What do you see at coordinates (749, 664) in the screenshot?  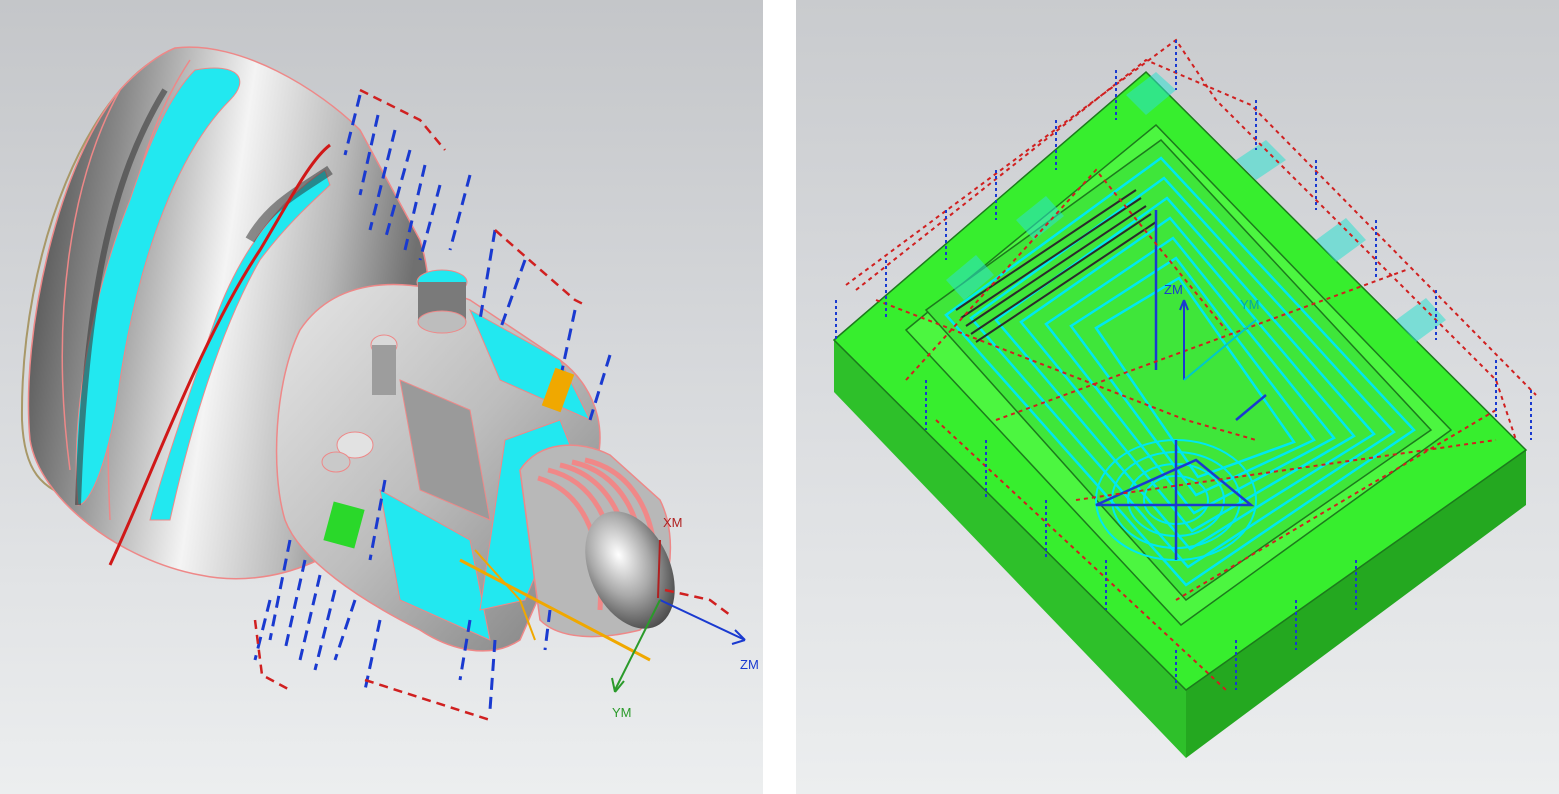 I see `z-axis-label: ZM` at bounding box center [749, 664].